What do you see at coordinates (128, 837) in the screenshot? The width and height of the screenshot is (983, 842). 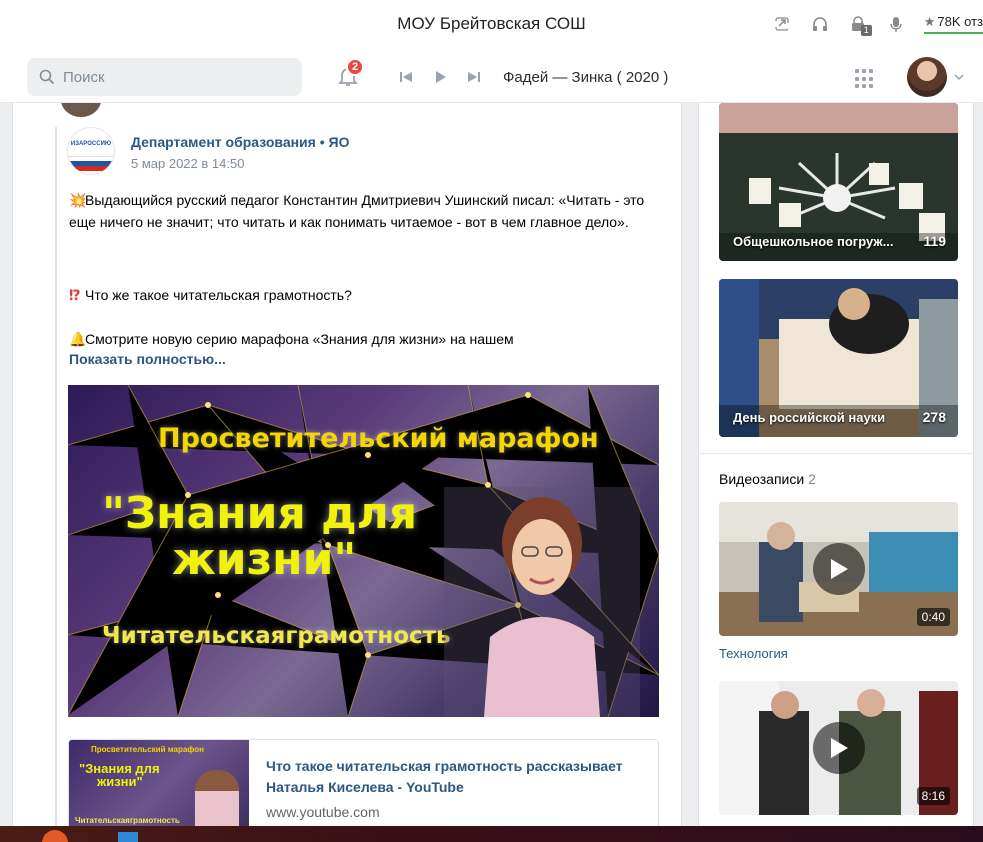 I see `taskbar-app-icon` at bounding box center [128, 837].